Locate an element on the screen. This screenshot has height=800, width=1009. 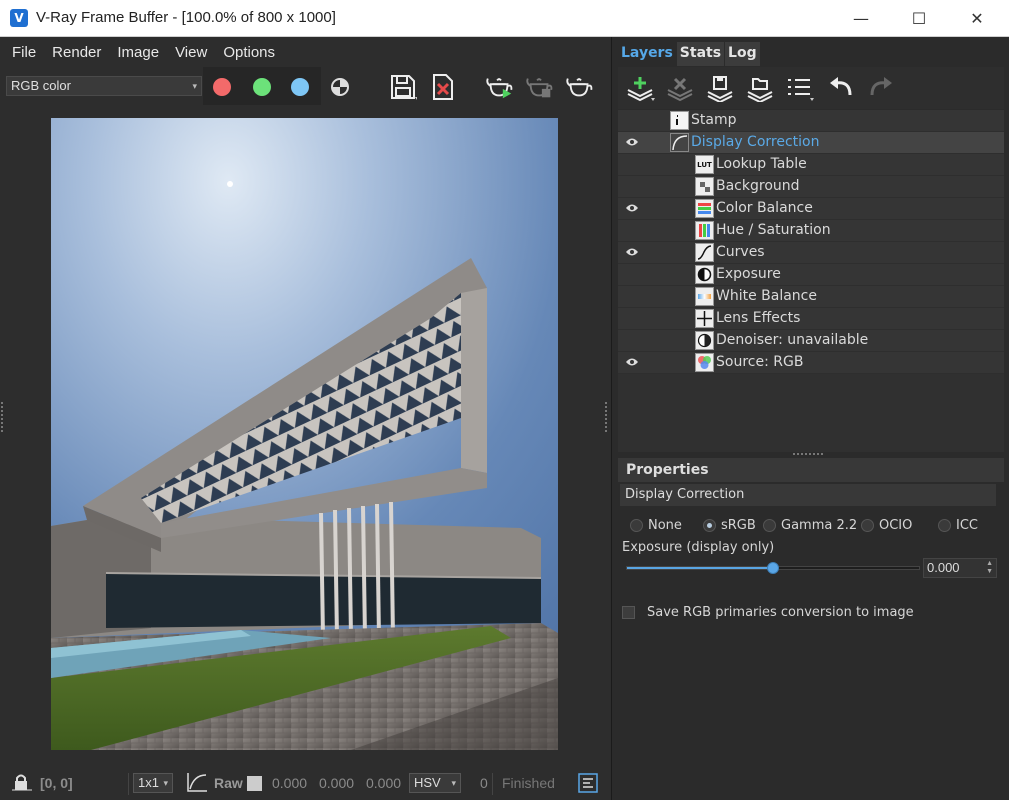
curve-icon is located at coordinates (197, 783).